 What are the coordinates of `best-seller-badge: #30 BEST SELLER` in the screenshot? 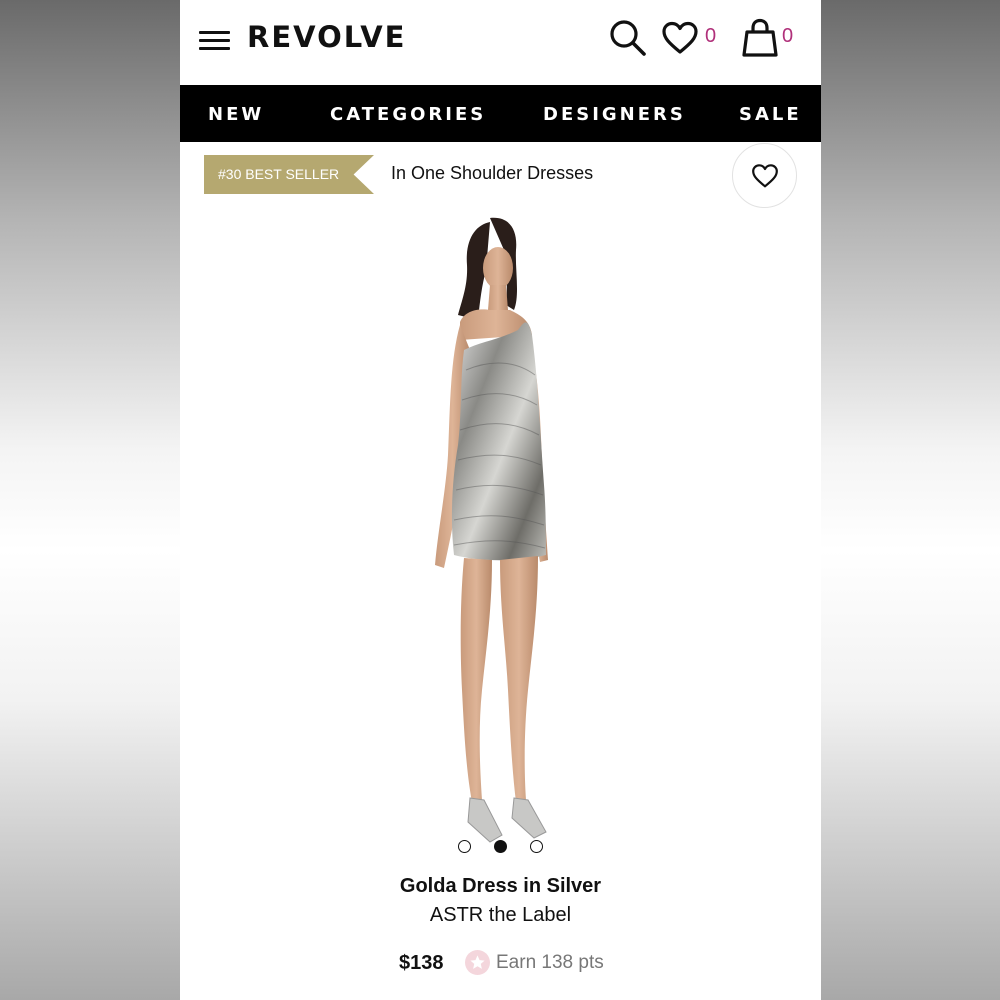 It's located at (289, 174).